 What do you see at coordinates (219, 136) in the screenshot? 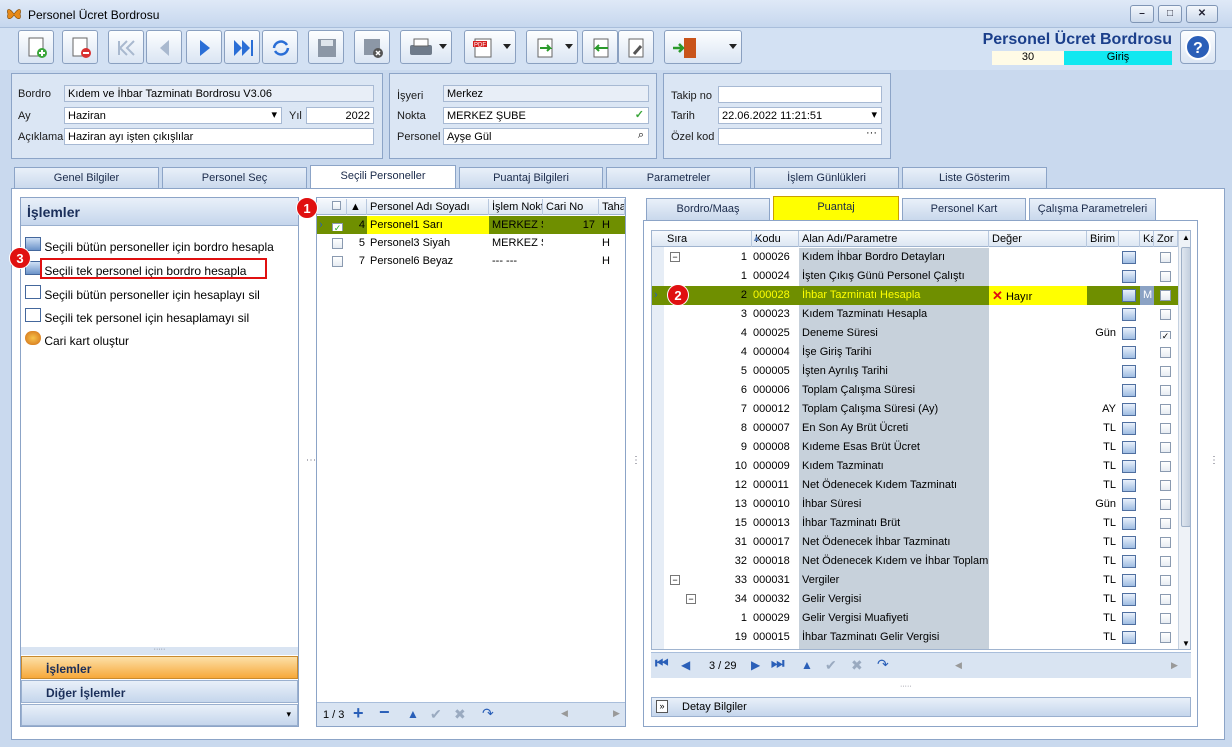
I see `aciklama-field: Haziran ayı işten çıkışlılar` at bounding box center [219, 136].